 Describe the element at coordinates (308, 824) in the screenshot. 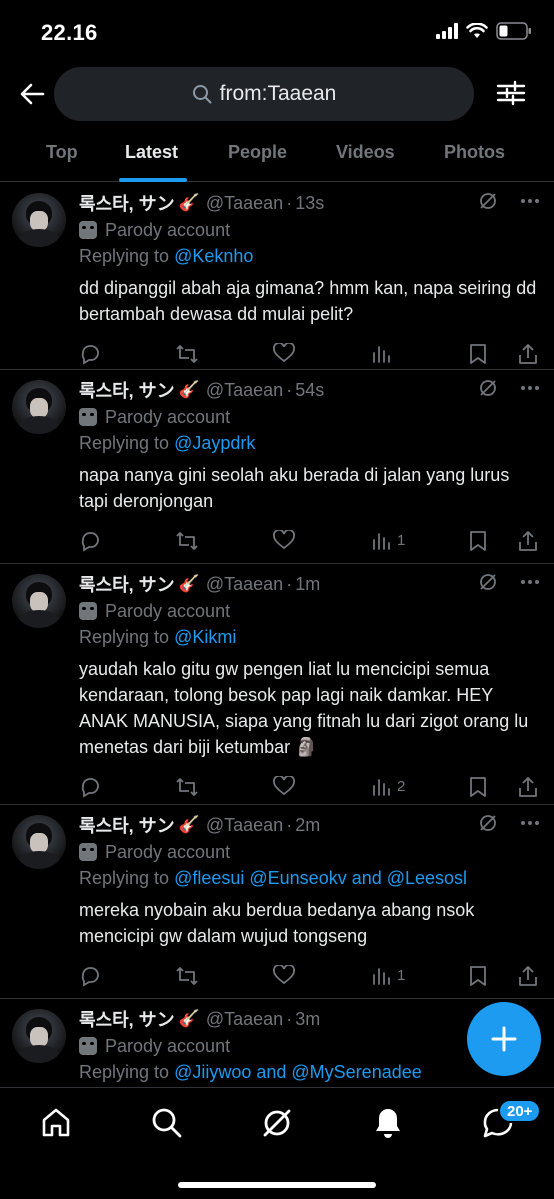

I see `tweet-time: 2m` at that location.